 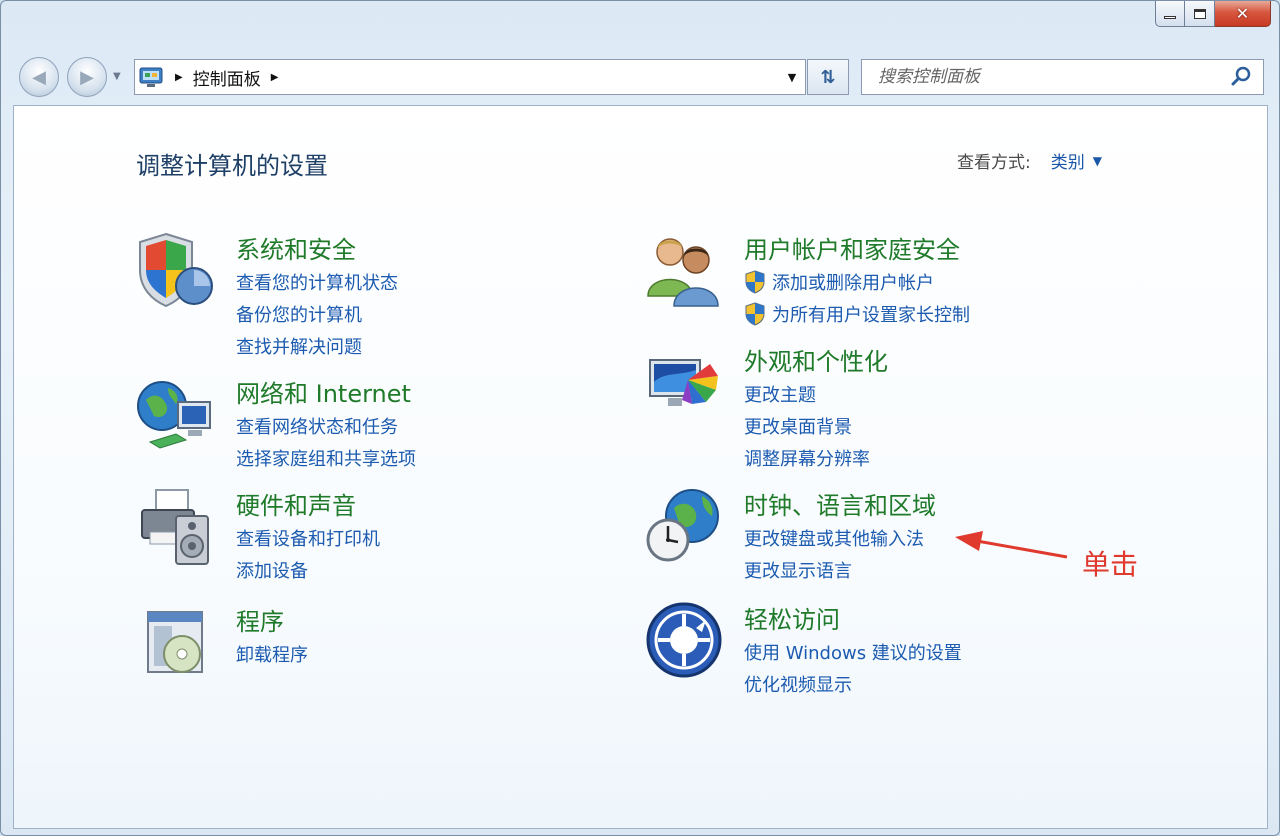 I want to click on category-title: 网络和 Internet, so click(x=323, y=391).